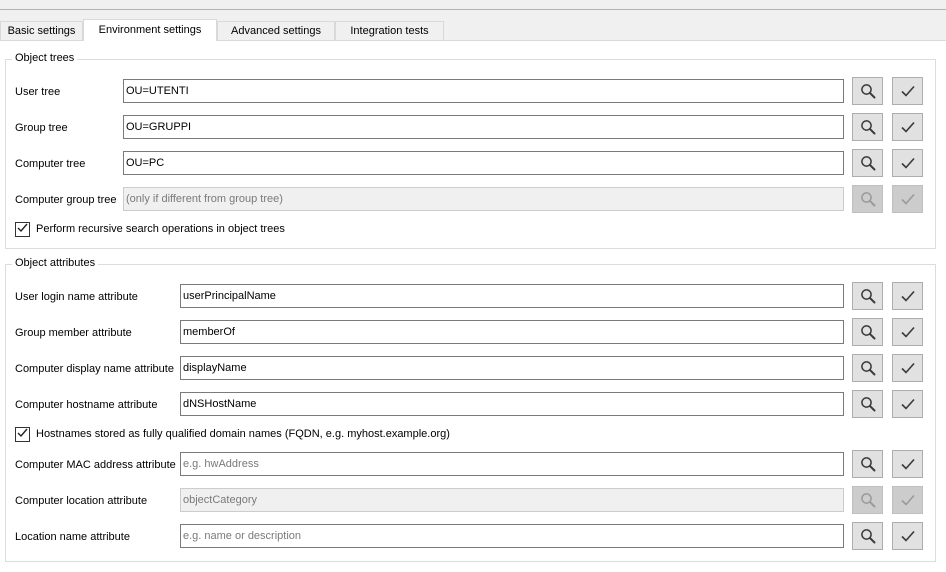 The image size is (946, 572). Describe the element at coordinates (76, 297) in the screenshot. I see `user-login-name-attribute-label: User login name attribute` at that location.